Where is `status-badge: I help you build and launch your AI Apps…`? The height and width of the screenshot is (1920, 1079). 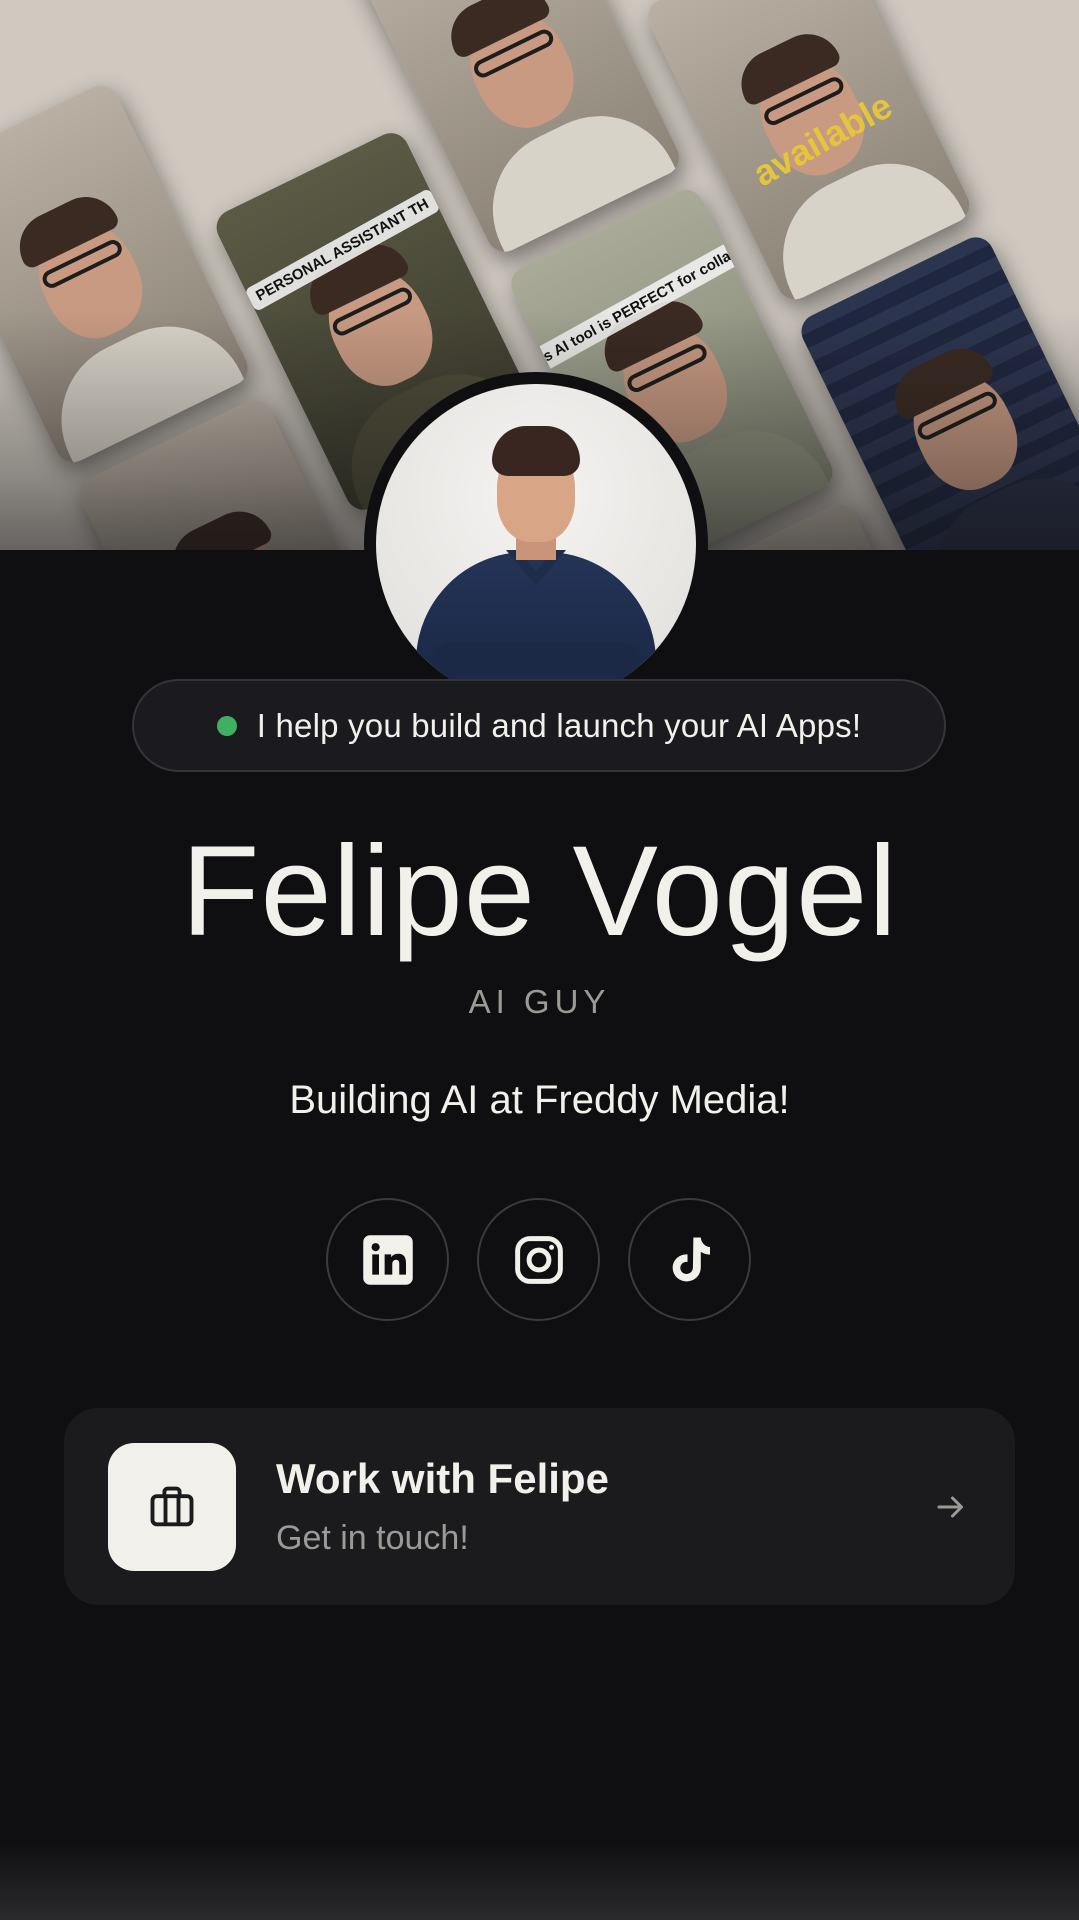
status-badge: I help you build and launch your AI Apps… is located at coordinates (539, 725).